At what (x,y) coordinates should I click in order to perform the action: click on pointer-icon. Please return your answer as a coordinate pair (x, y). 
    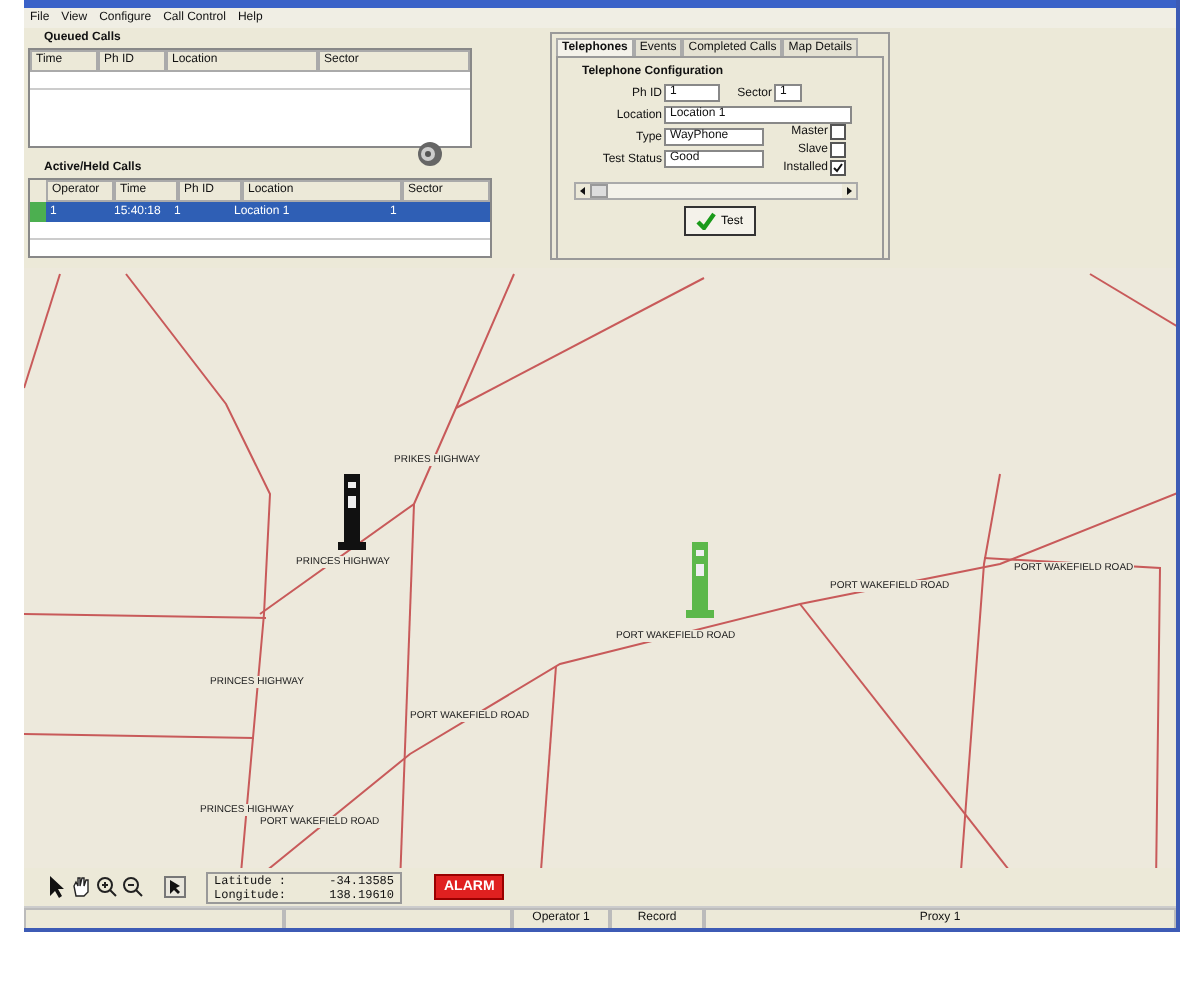
    Looking at the image, I should click on (57, 887).